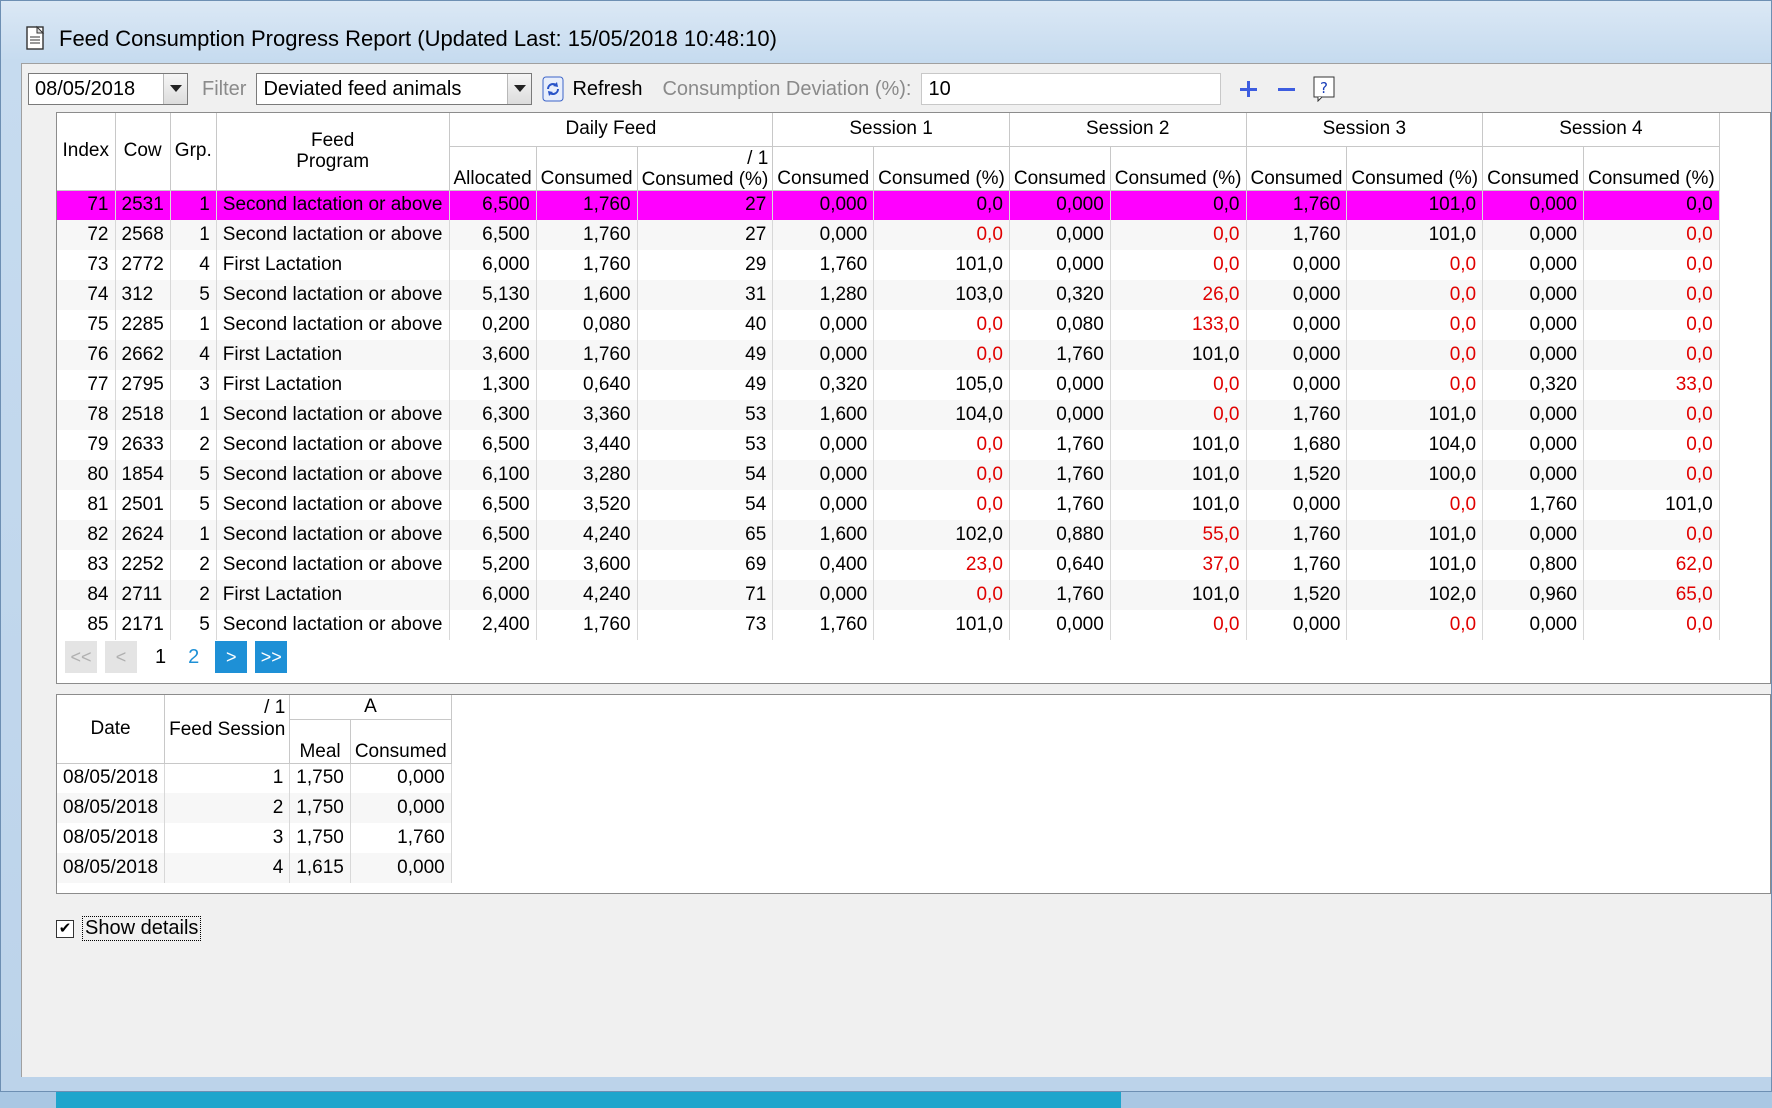  I want to click on refresh-label: Refresh, so click(607, 88).